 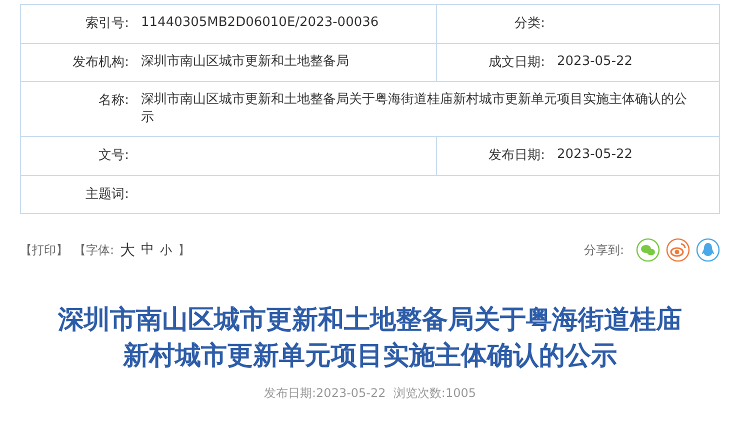 What do you see at coordinates (245, 61) in the screenshot?
I see `field-value: 深圳市南山区城市更新和土地整备局` at bounding box center [245, 61].